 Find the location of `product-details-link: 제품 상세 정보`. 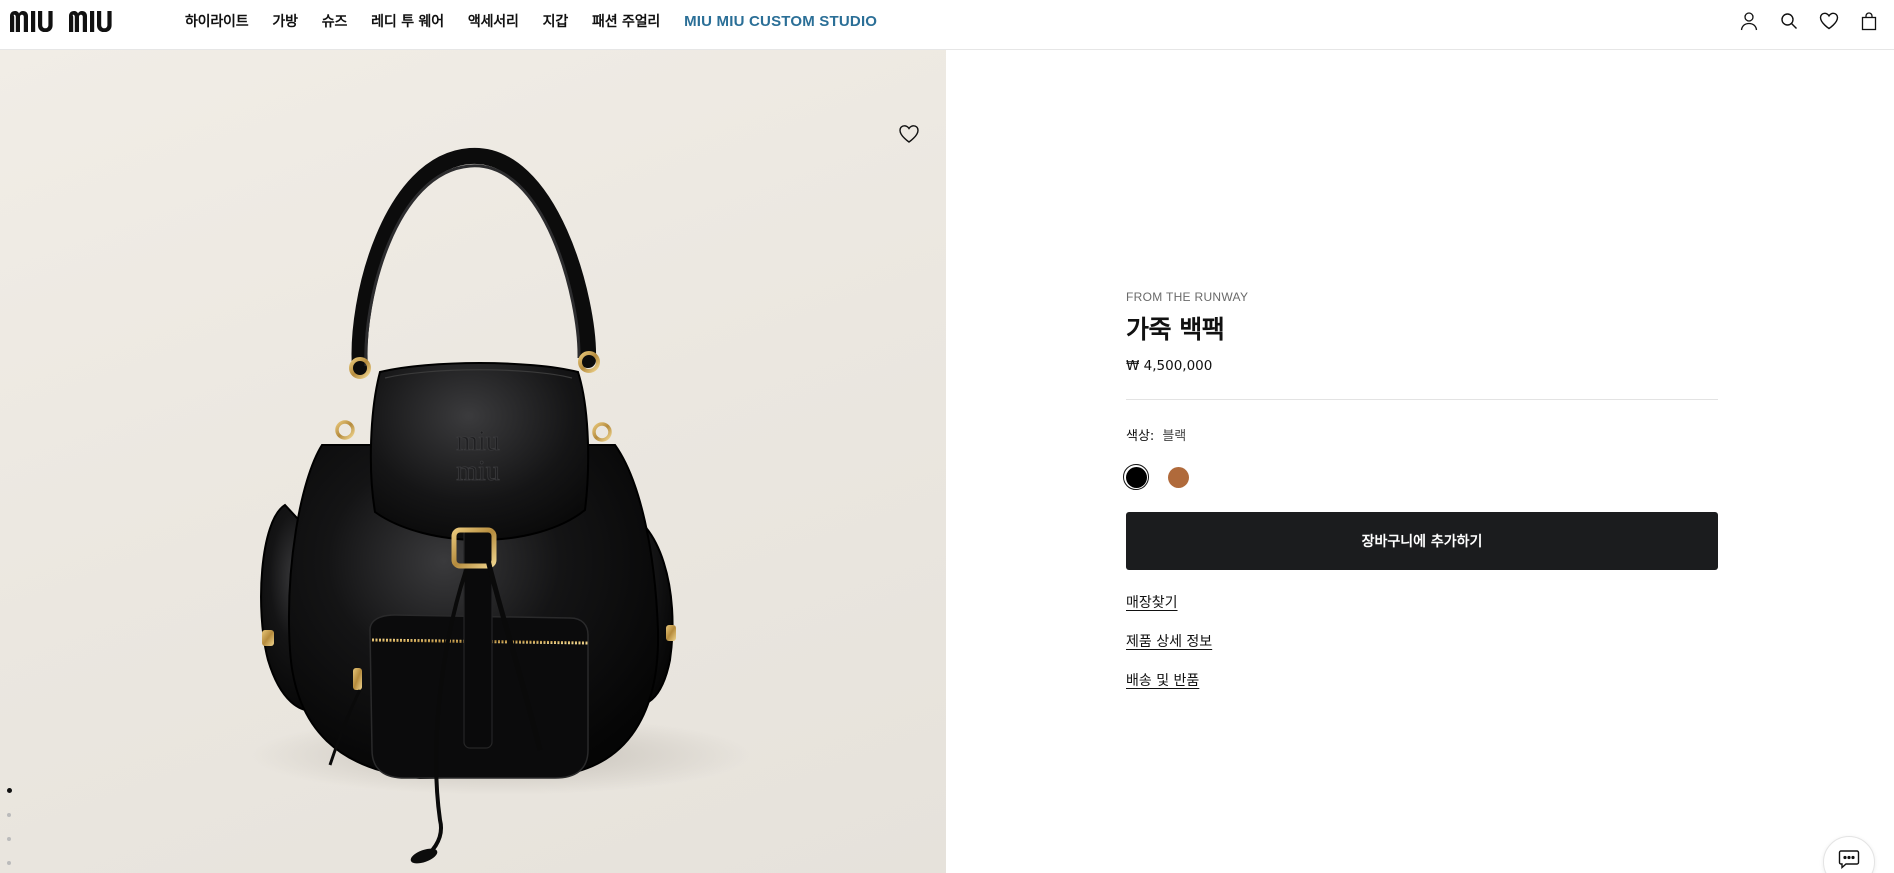

product-details-link: 제품 상세 정보 is located at coordinates (1422, 641).